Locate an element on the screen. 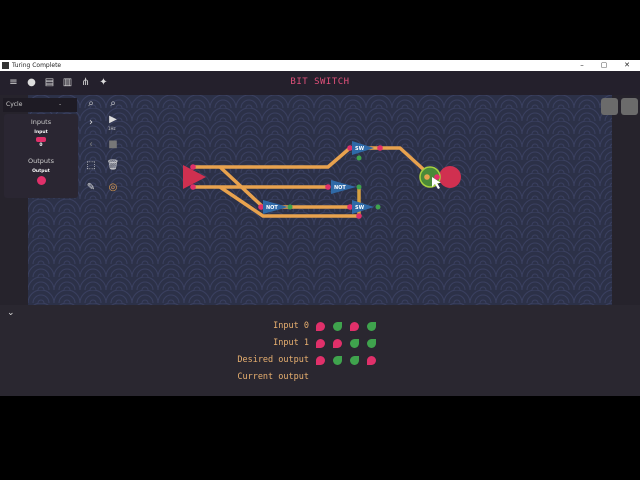 Image resolution: width=640 pixels, height=480 pixels. maximize-button: ▢ is located at coordinates (604, 65).